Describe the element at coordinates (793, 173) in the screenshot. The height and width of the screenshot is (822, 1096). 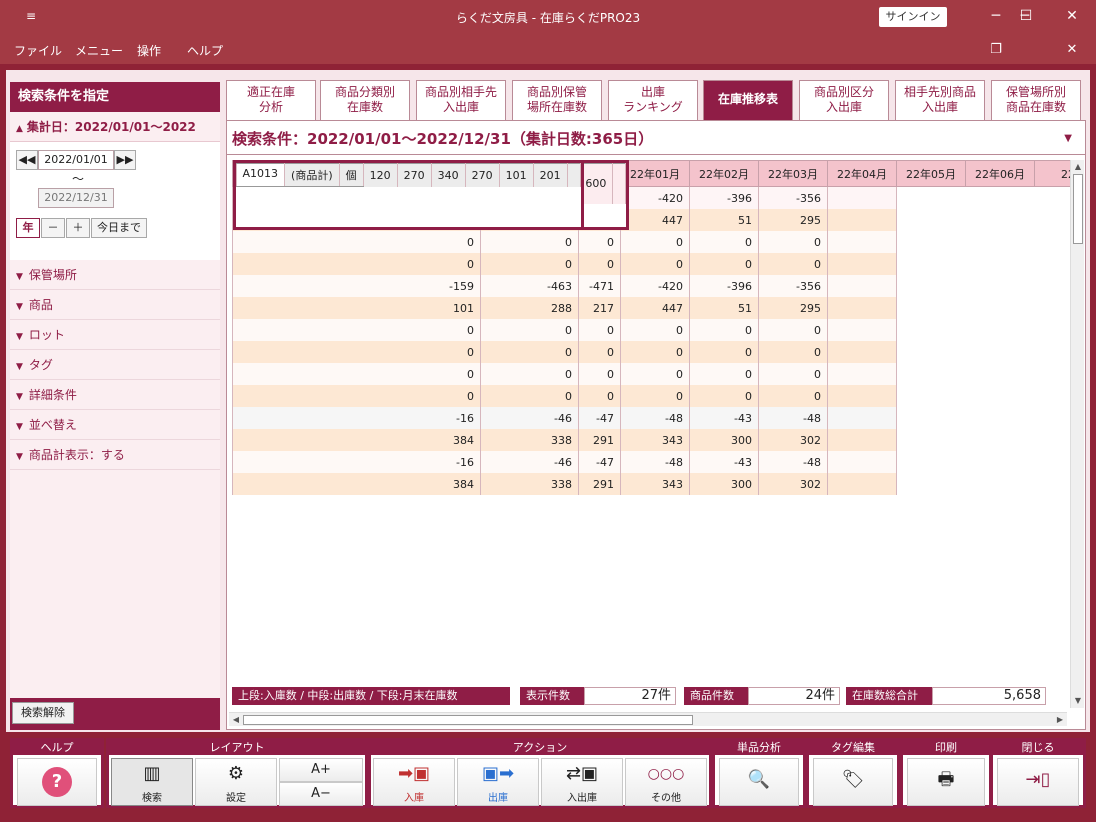
I see `column-header: 22年03月` at that location.